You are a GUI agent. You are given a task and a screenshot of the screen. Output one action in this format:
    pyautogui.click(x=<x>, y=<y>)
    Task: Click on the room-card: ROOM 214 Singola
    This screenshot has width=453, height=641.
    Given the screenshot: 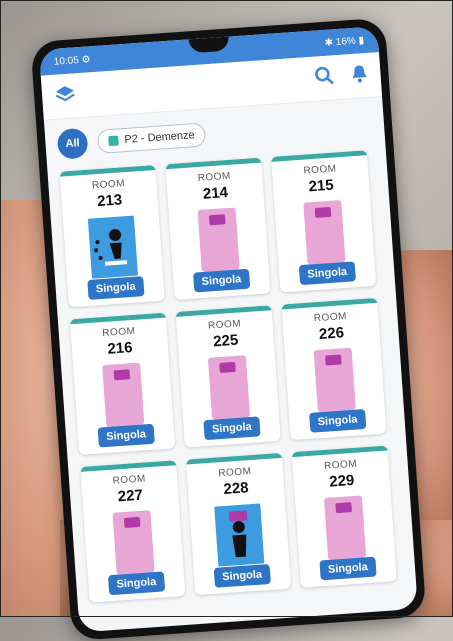 What is the action you would take?
    pyautogui.click(x=218, y=228)
    